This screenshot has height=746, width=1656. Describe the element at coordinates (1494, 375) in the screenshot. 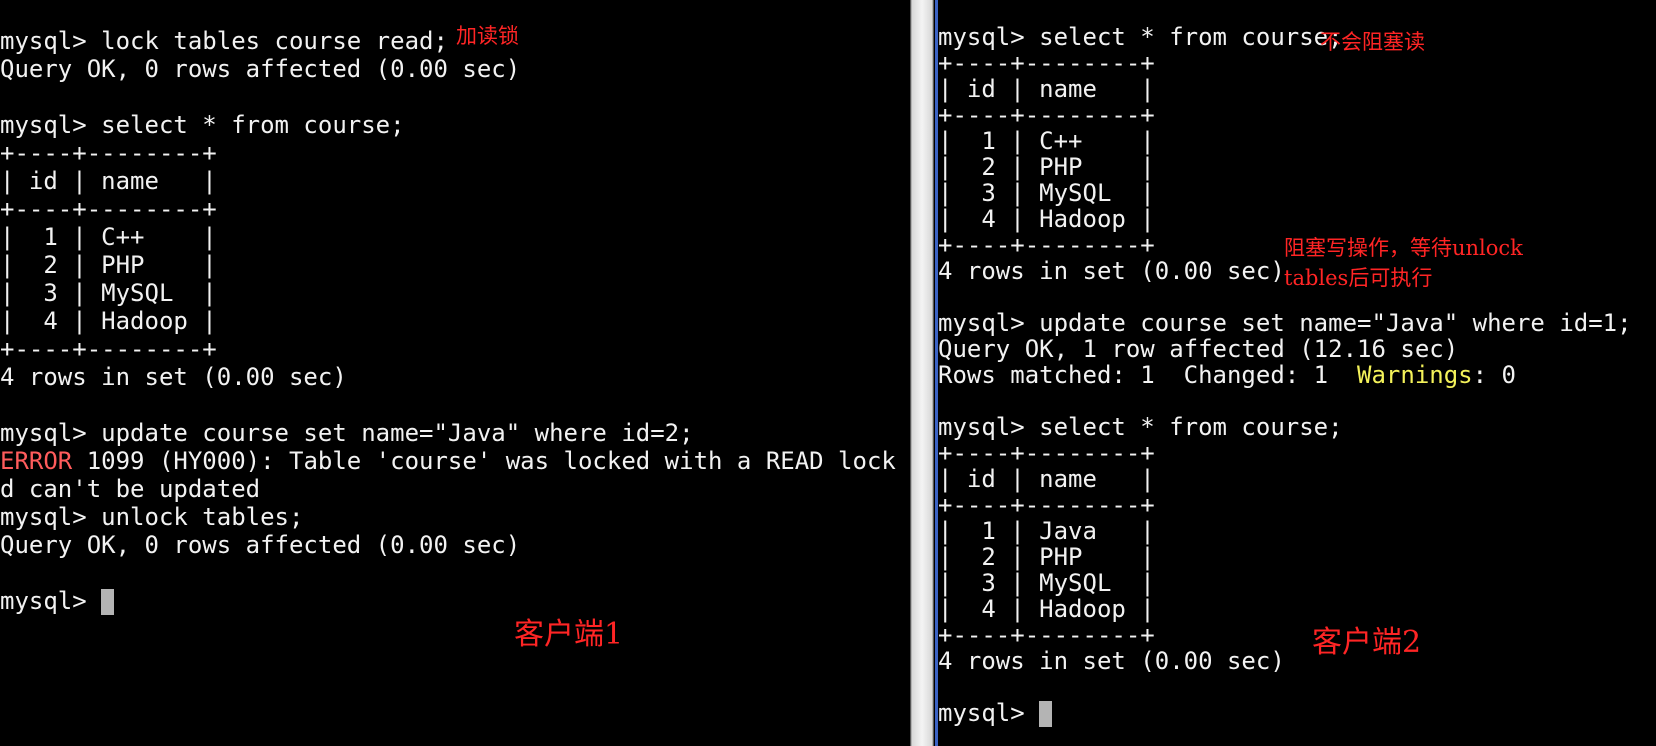

I see `warnings-count: : 0` at that location.